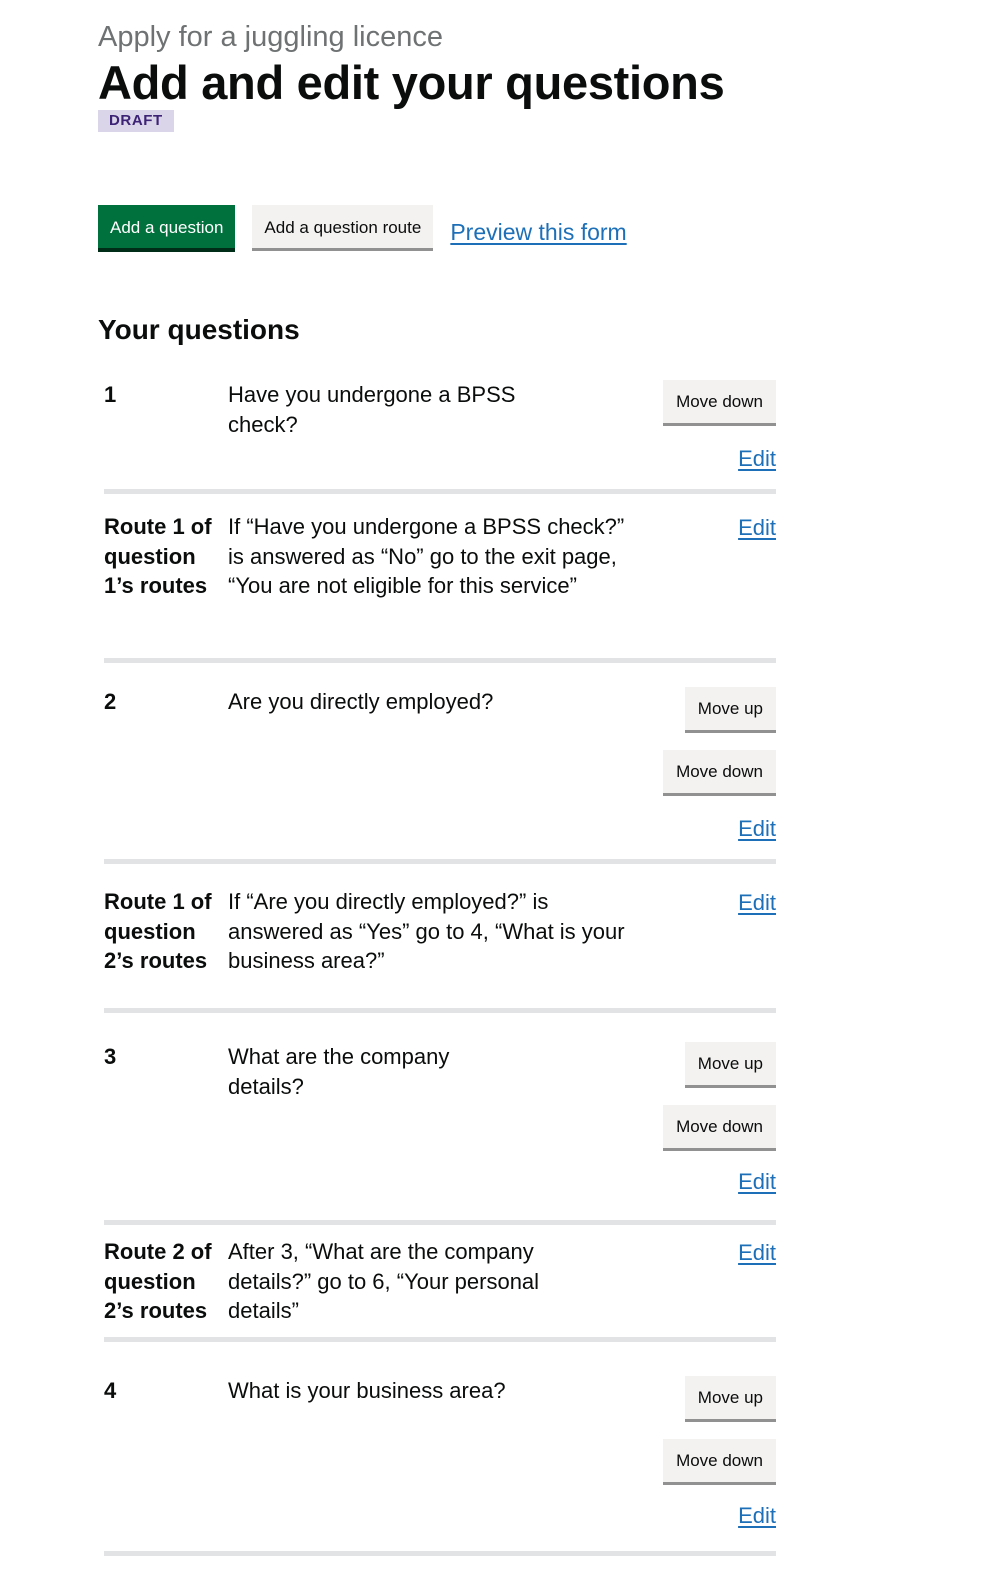 The width and height of the screenshot is (1000, 1586). Describe the element at coordinates (158, 556) in the screenshot. I see `route-label: Route 1 of question 1’s routes` at that location.